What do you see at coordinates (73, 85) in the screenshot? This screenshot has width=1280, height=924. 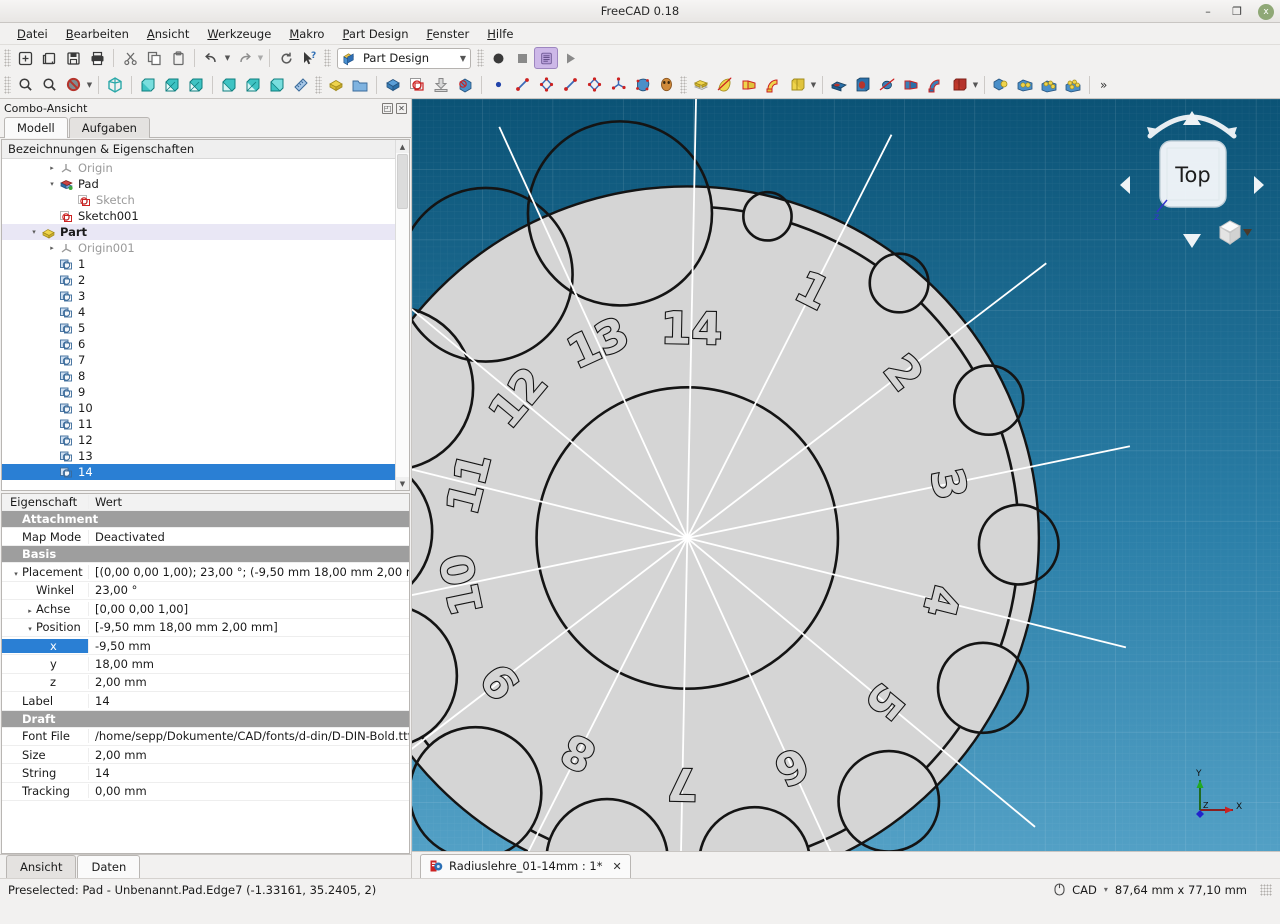 I see `draw-style-icon` at bounding box center [73, 85].